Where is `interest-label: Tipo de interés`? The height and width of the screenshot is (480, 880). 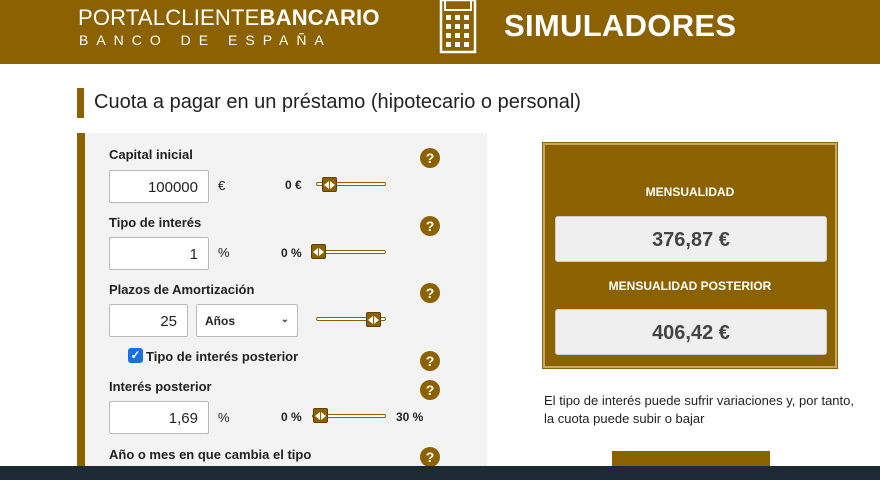
interest-label: Tipo de interés is located at coordinates (155, 222).